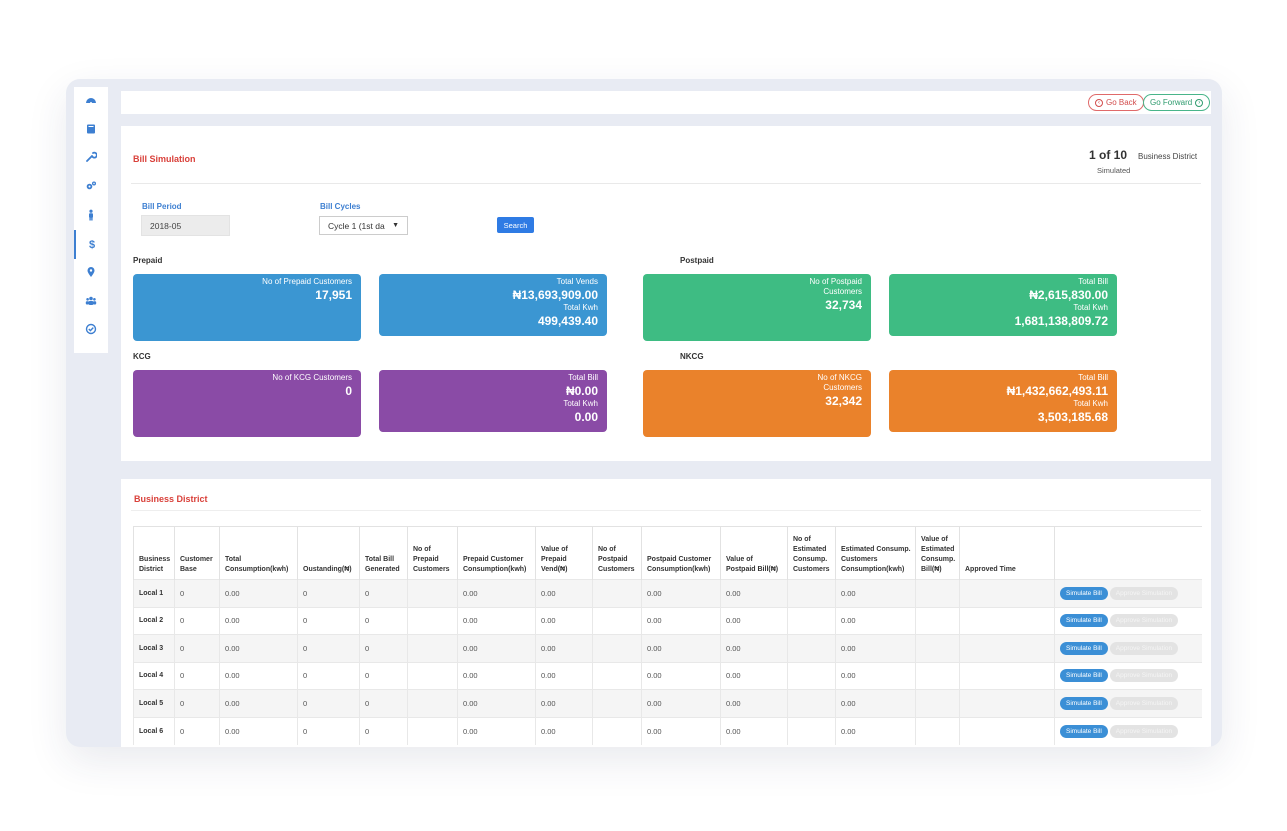 This screenshot has height=831, width=1287. Describe the element at coordinates (328, 553) in the screenshot. I see `column-header: Oustanding(₦)` at that location.